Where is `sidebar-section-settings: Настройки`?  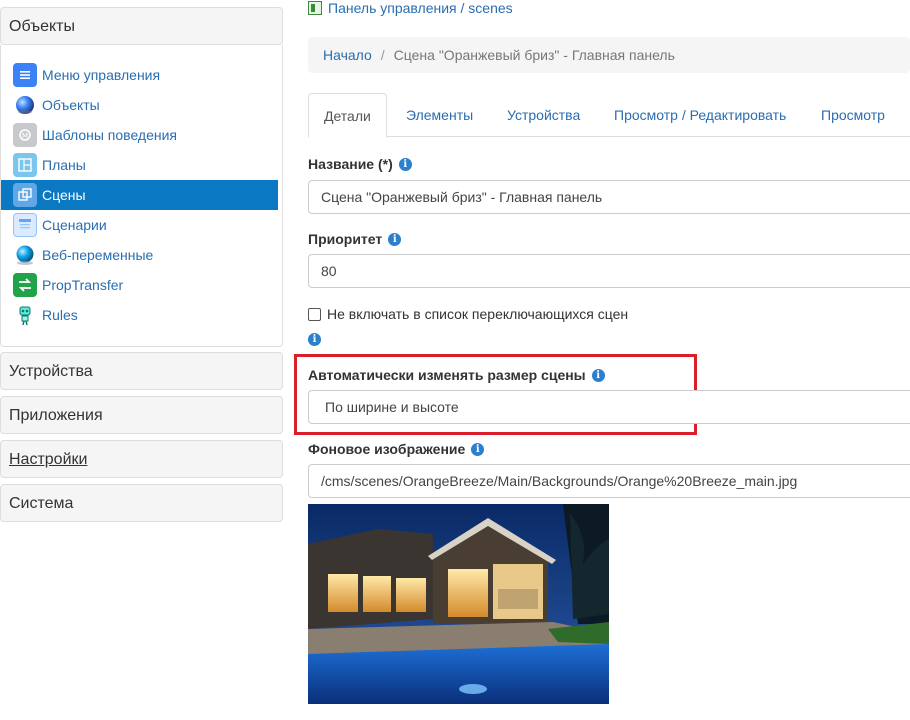 sidebar-section-settings: Настройки is located at coordinates (141, 459).